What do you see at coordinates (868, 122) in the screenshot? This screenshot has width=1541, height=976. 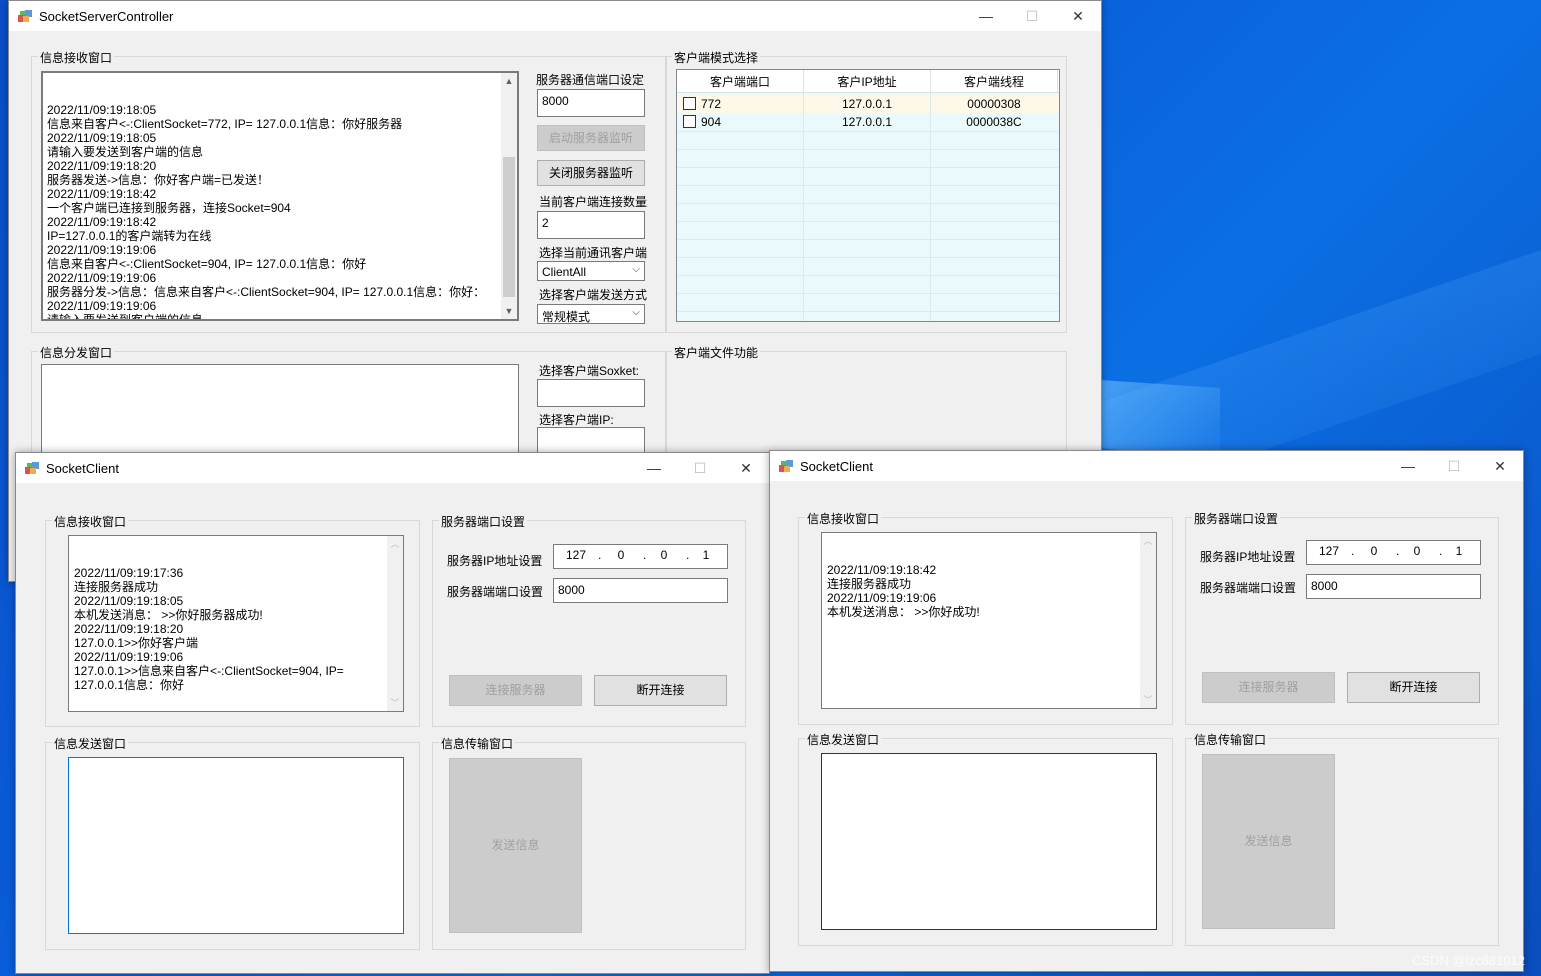 I see `table-row: 904 127.0.0.1 0000038C` at bounding box center [868, 122].